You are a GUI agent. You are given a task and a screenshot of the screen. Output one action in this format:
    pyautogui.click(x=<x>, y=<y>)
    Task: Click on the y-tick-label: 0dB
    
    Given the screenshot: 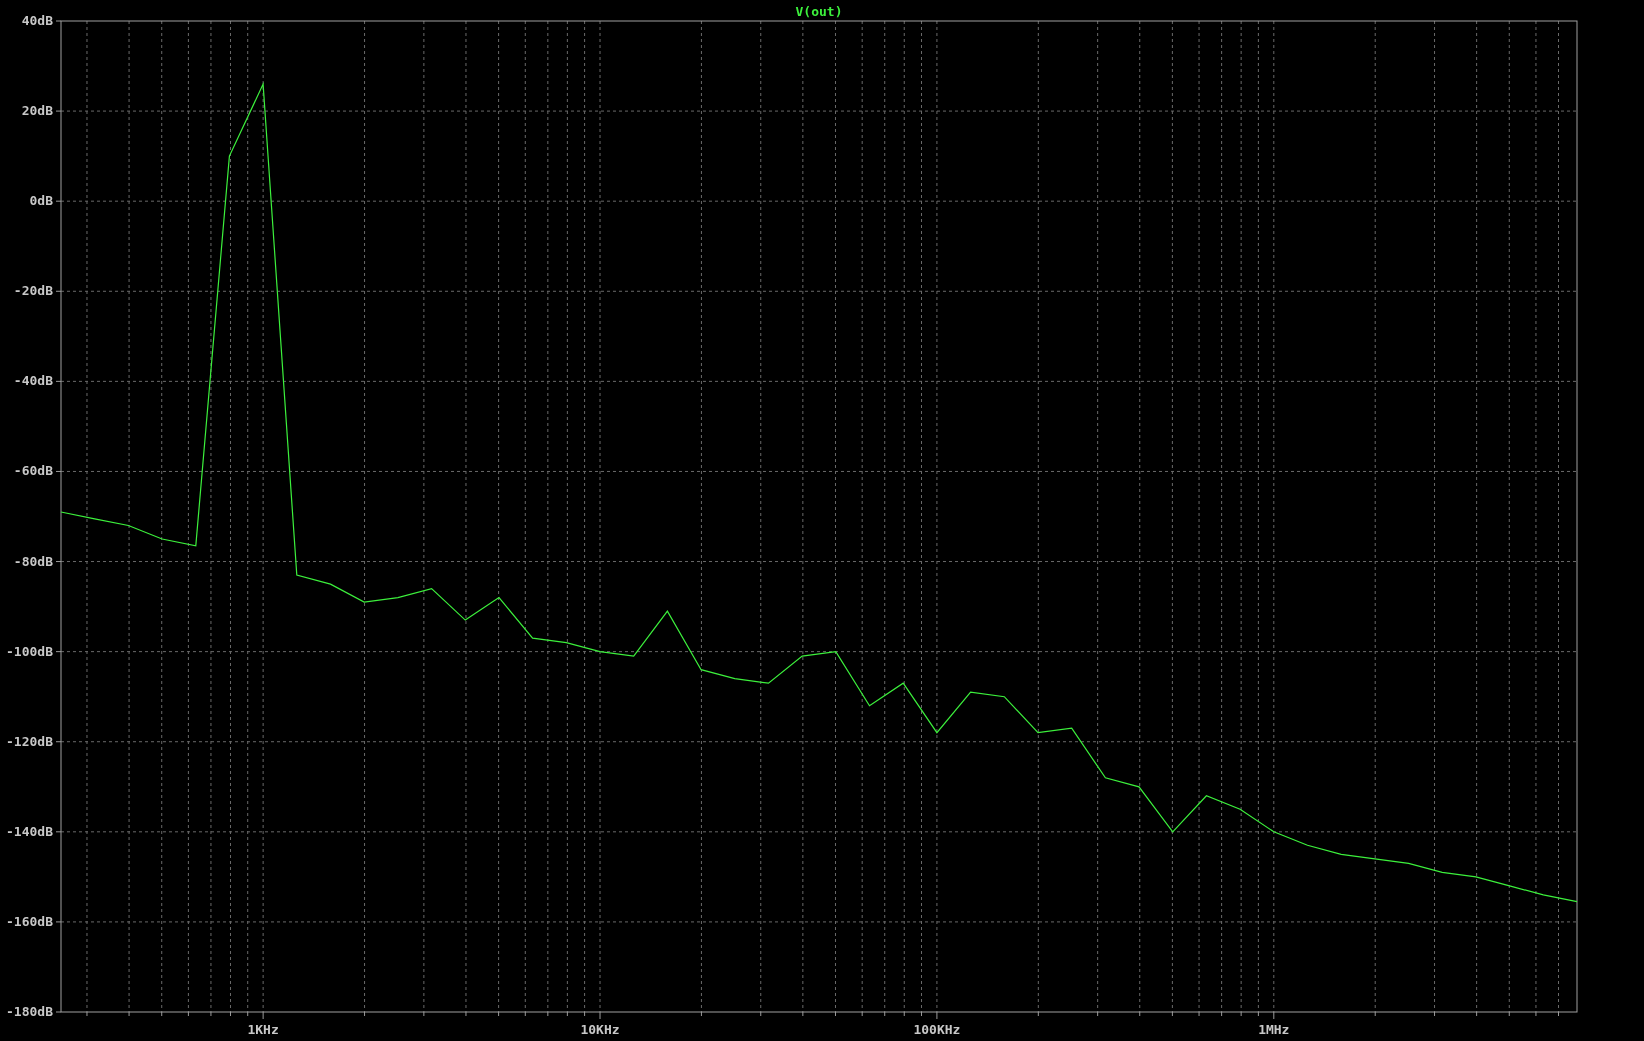 What is the action you would take?
    pyautogui.click(x=41, y=201)
    